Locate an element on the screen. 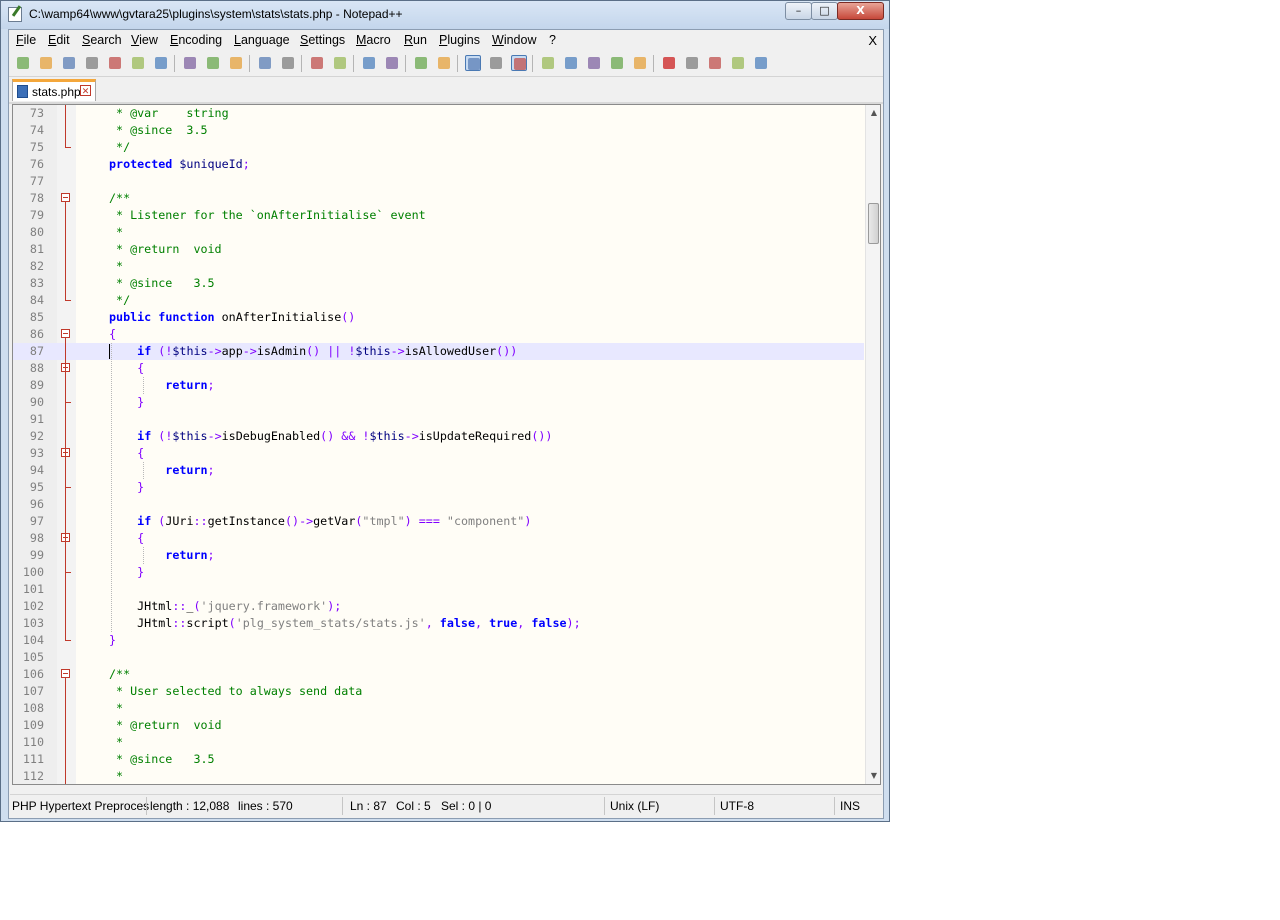 This screenshot has height=920, width=1280. menu-plugins: Plugins is located at coordinates (459, 40).